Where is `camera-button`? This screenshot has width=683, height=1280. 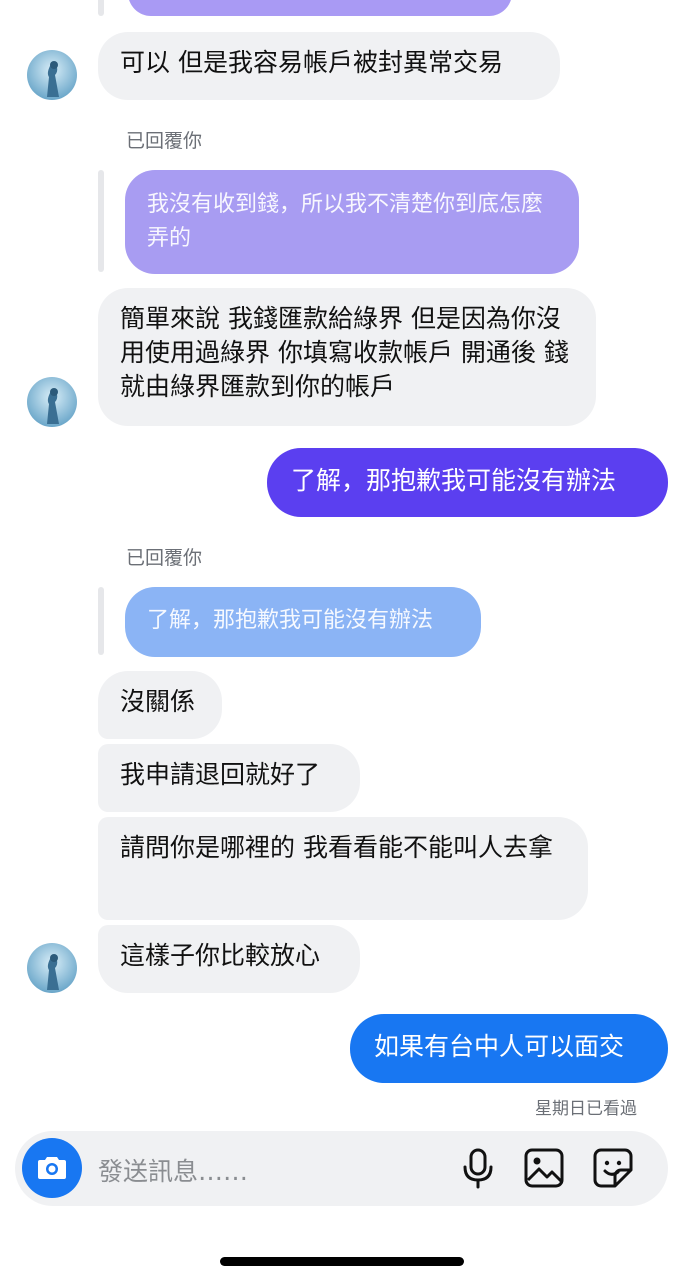 camera-button is located at coordinates (52, 1168).